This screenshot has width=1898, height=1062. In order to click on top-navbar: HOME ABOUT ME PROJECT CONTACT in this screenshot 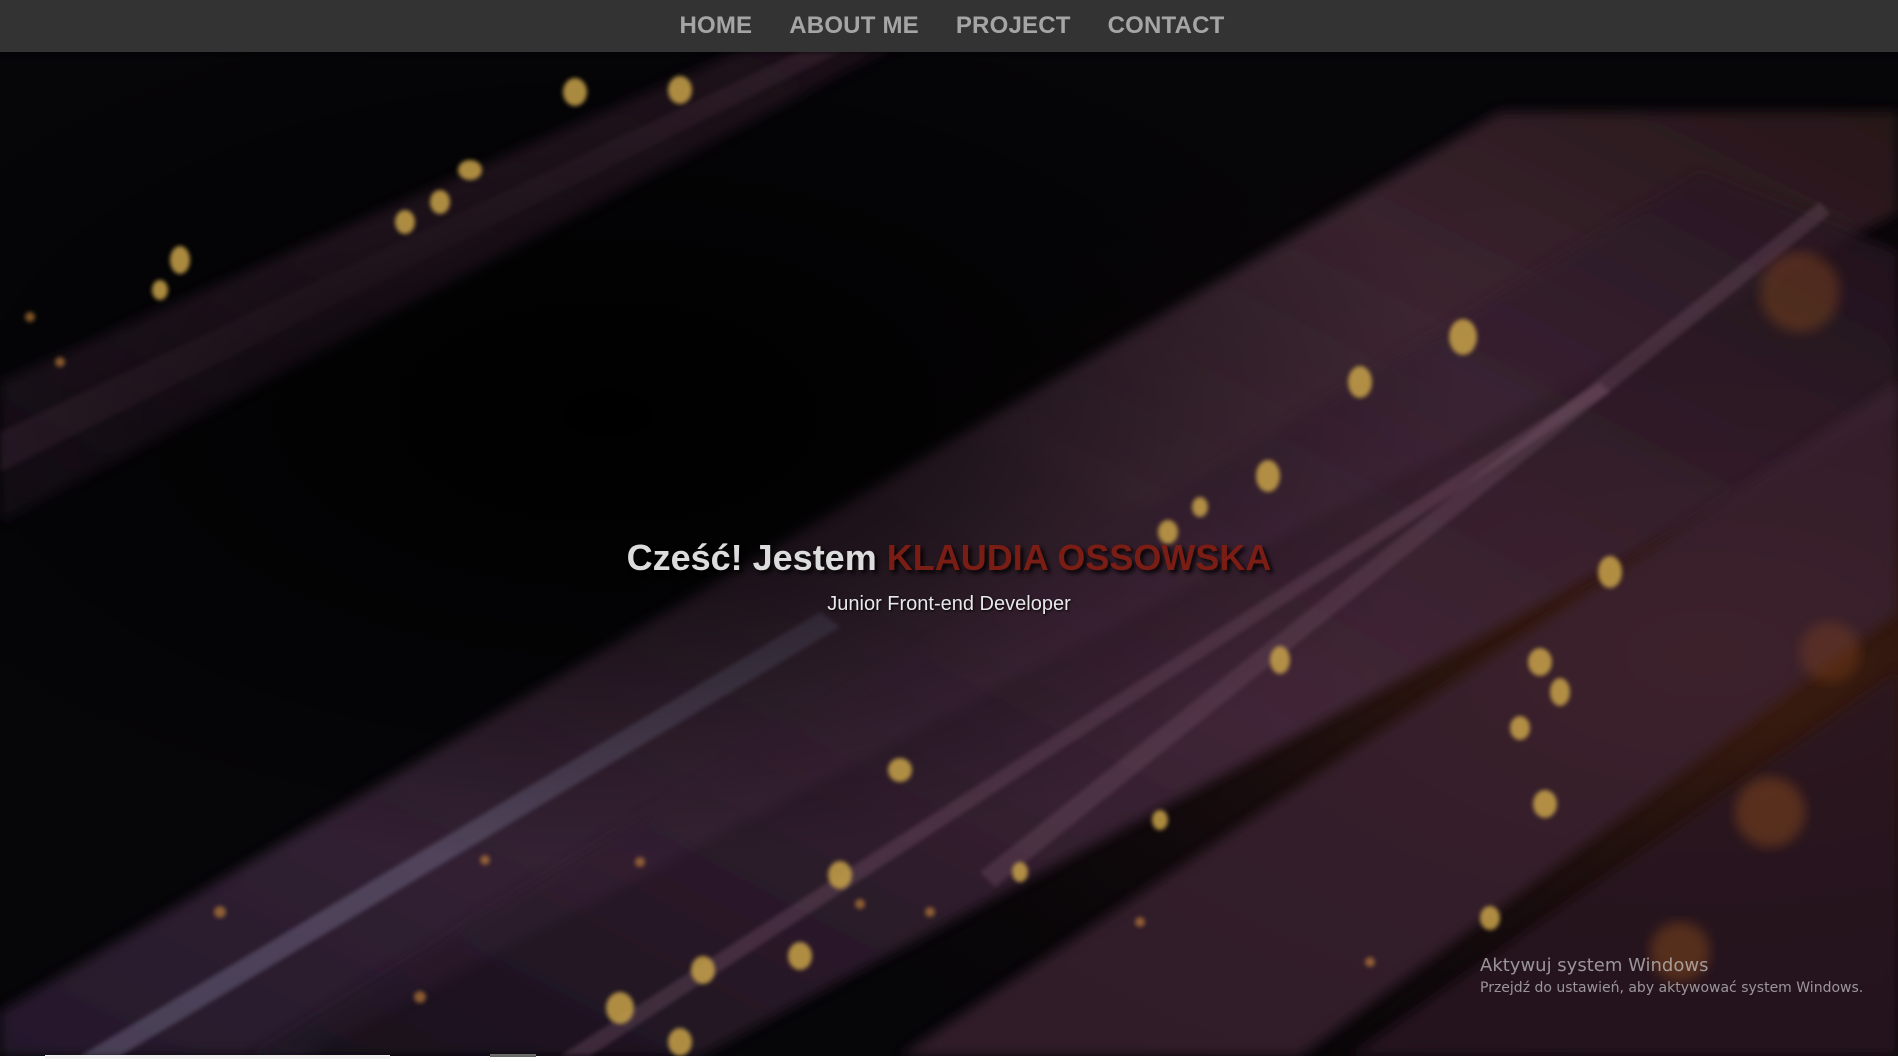, I will do `click(949, 26)`.